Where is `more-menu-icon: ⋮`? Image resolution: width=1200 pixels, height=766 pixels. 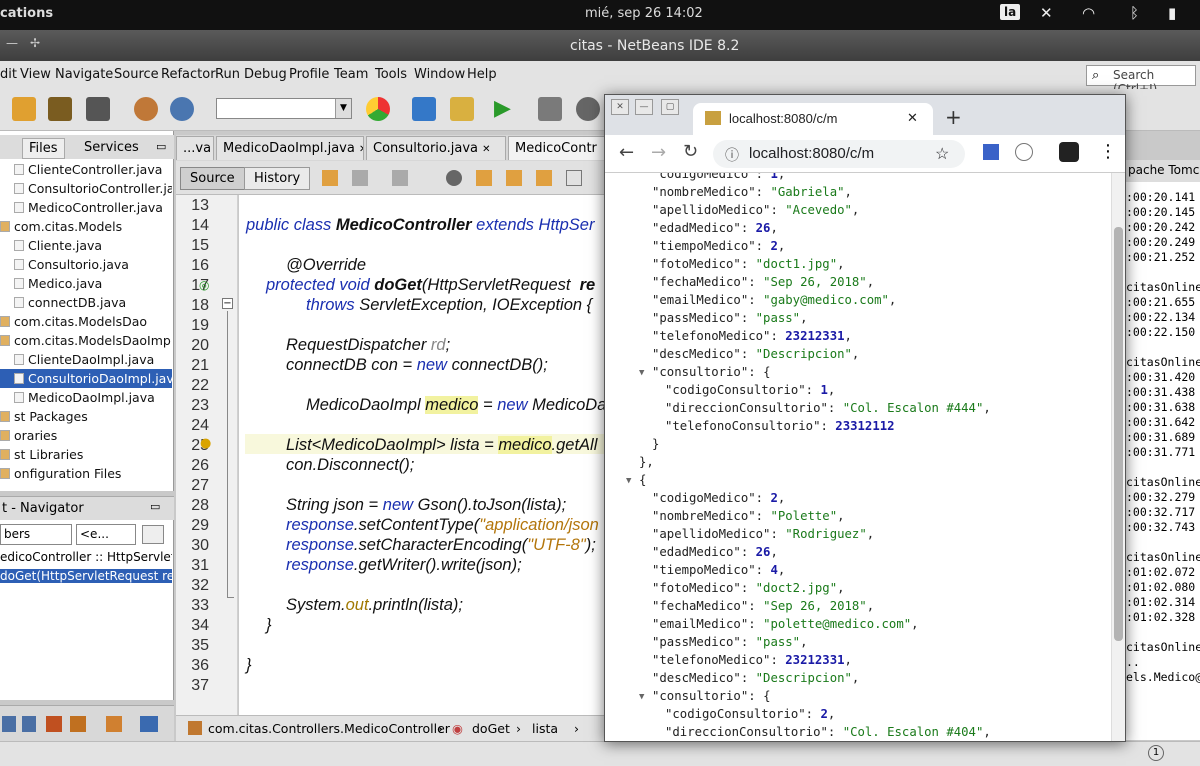 more-menu-icon: ⋮ is located at coordinates (1108, 151).